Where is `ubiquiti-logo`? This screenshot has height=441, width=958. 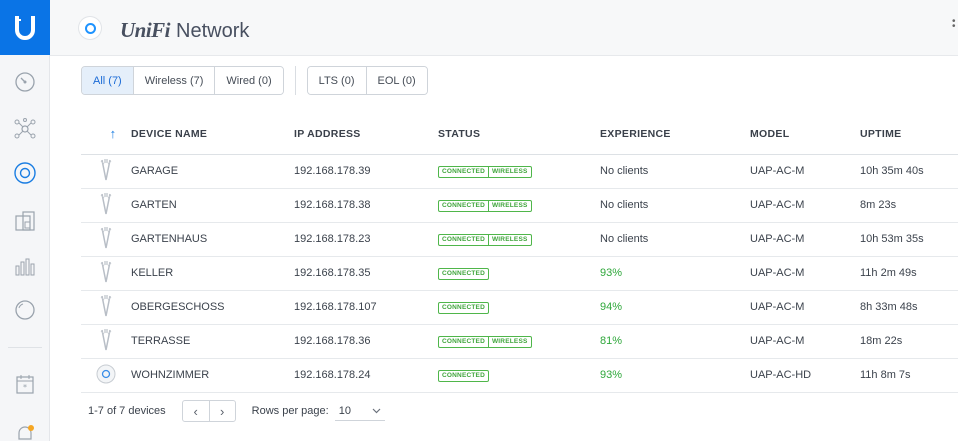 ubiquiti-logo is located at coordinates (25, 27).